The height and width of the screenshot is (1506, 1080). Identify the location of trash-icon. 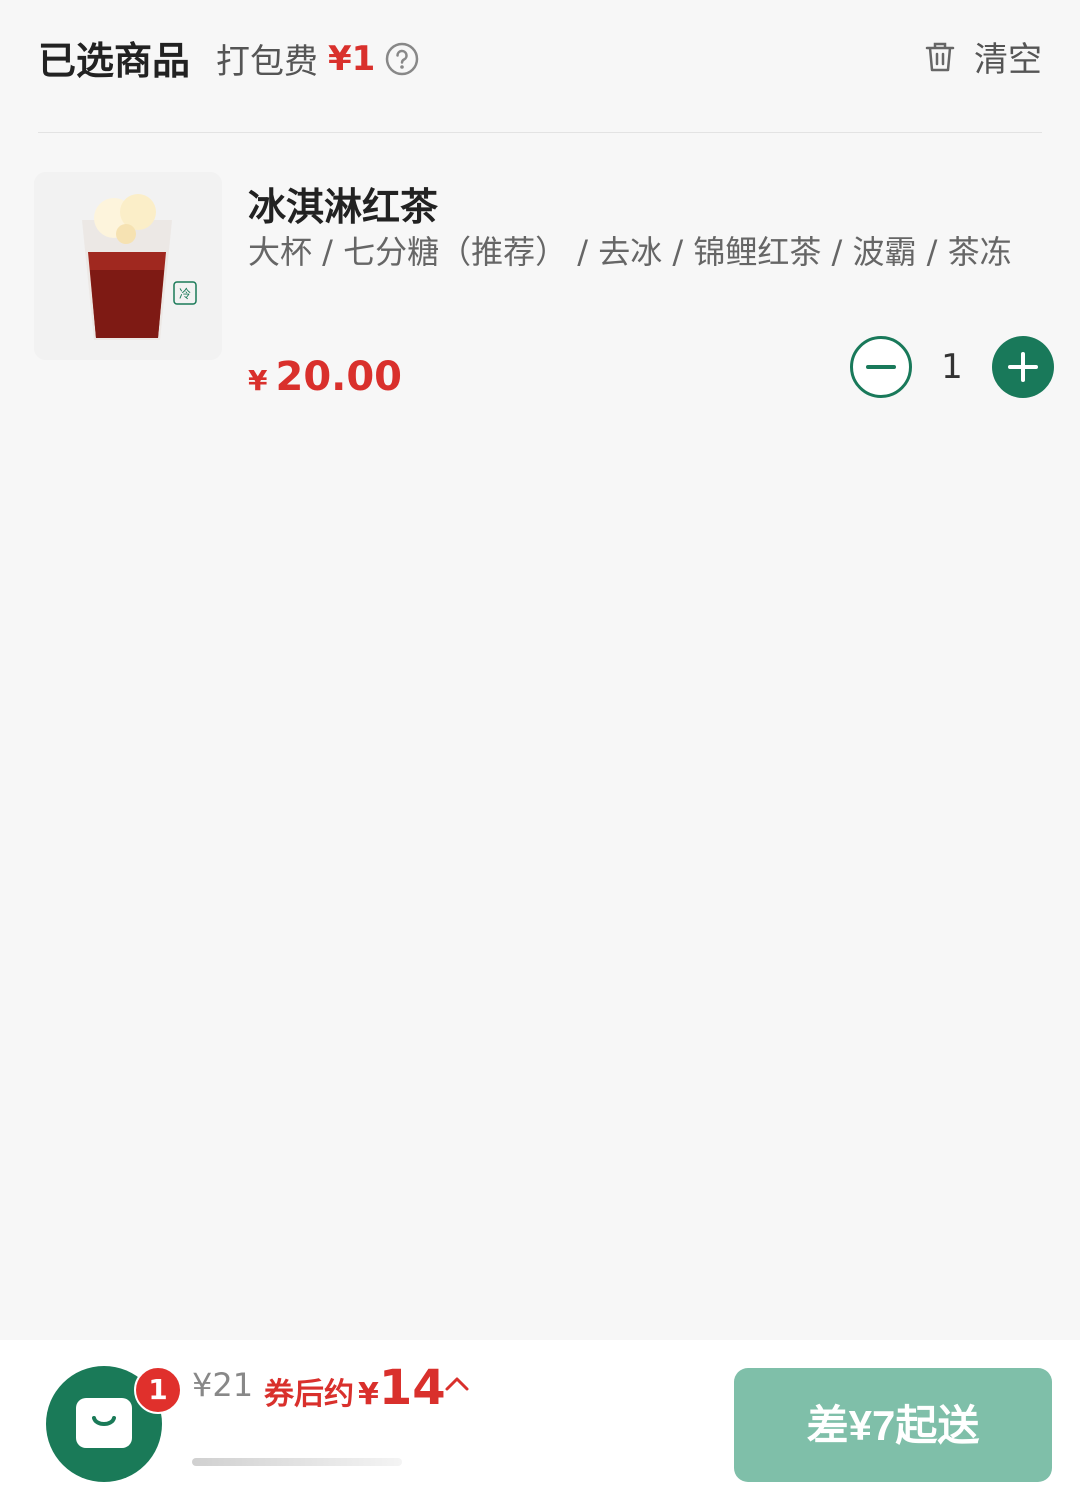
(940, 56).